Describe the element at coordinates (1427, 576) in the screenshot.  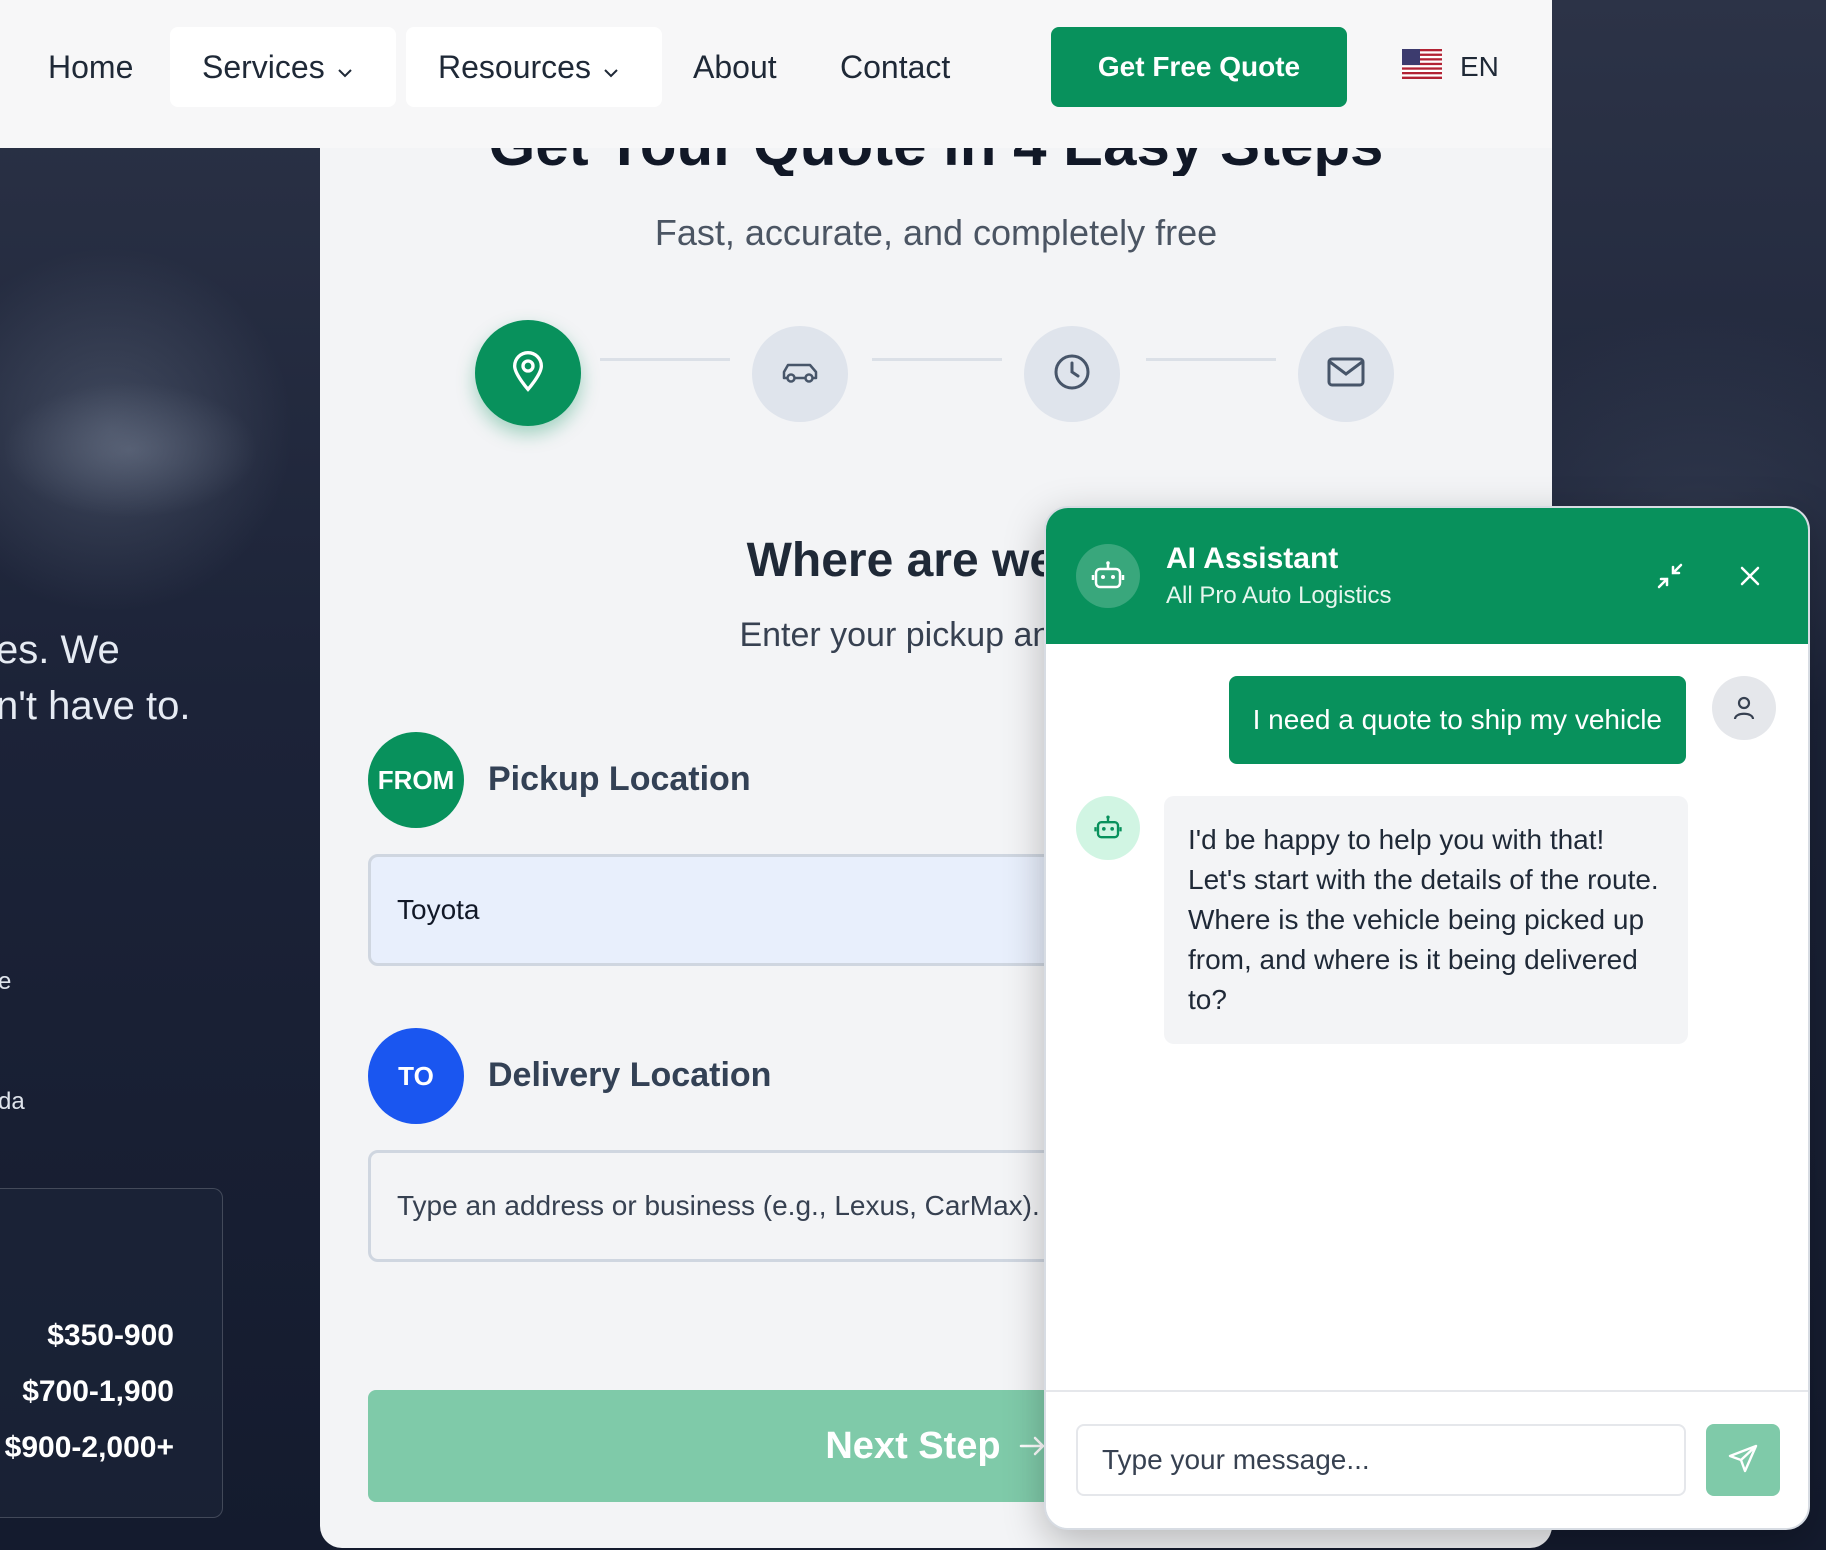
I see `chat-header: AI Assistant All Pro Auto Logistics` at that location.